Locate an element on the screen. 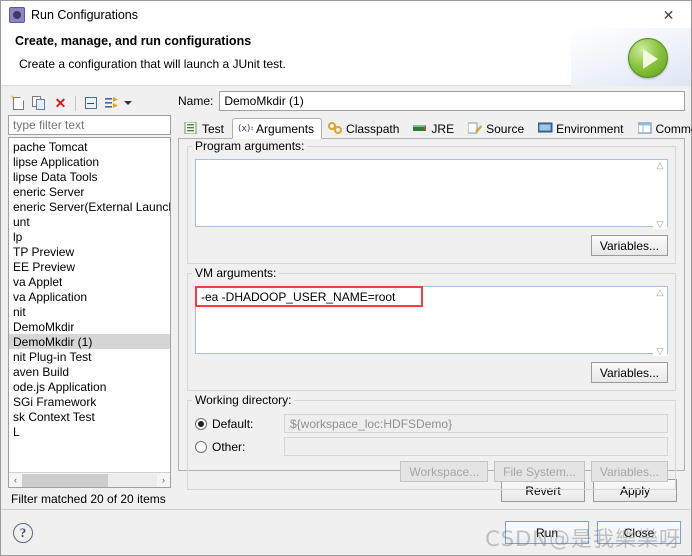  tab-source: Source is located at coordinates (497, 128).